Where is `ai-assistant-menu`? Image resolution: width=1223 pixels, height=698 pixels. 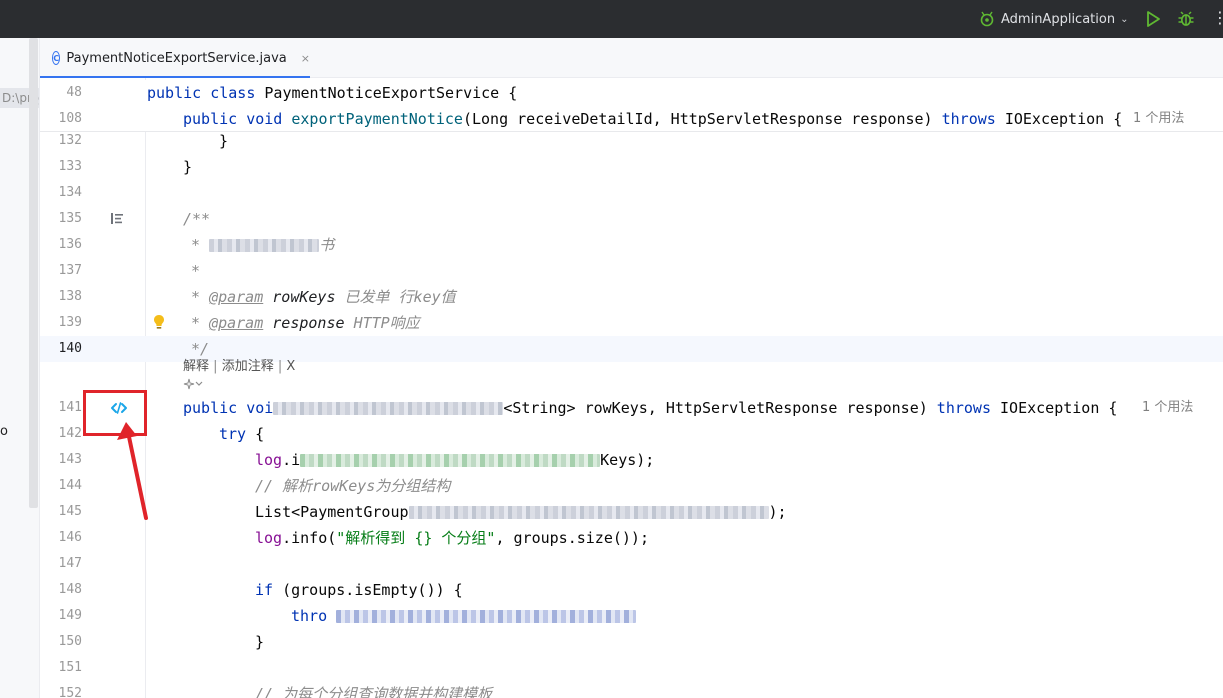 ai-assistant-menu is located at coordinates (193, 385).